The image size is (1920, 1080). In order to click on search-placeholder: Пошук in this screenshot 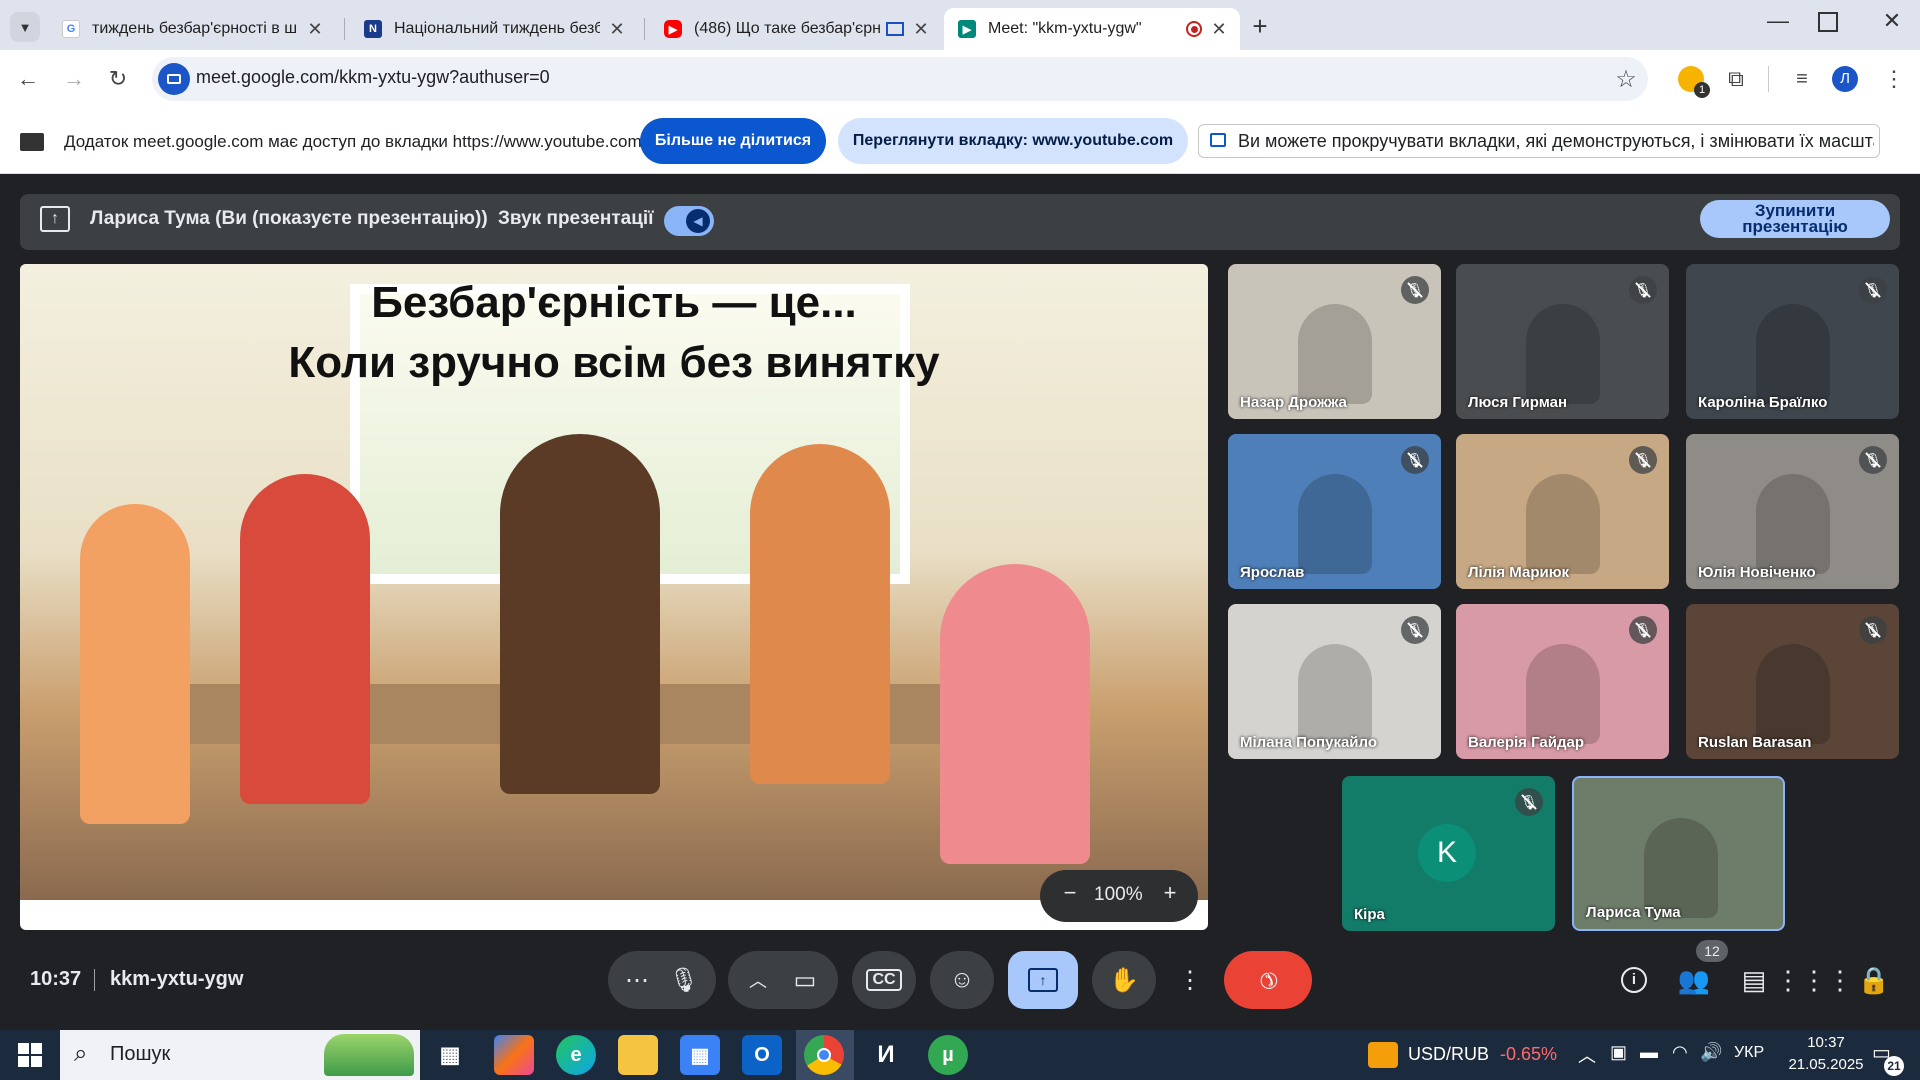, I will do `click(140, 1054)`.